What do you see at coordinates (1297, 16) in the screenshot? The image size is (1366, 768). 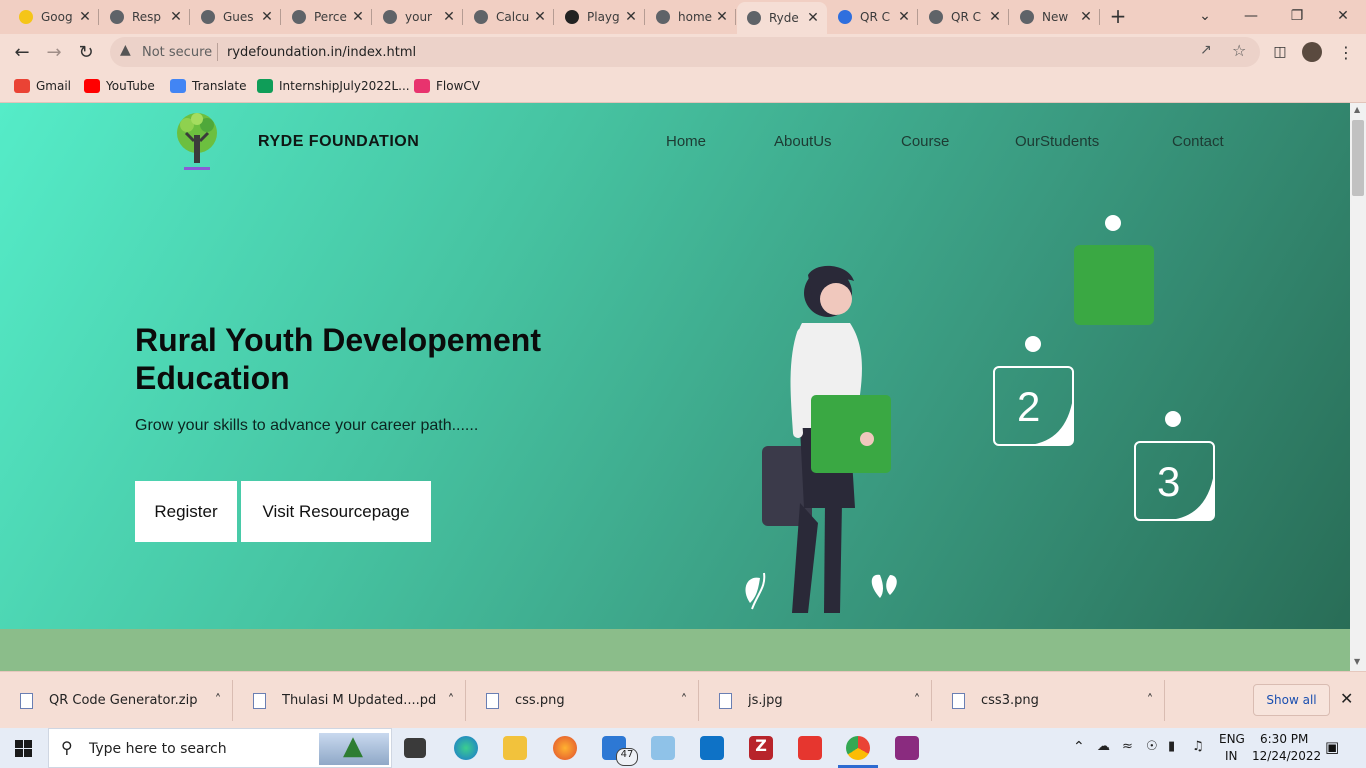 I see `maximize-button: ❐` at bounding box center [1297, 16].